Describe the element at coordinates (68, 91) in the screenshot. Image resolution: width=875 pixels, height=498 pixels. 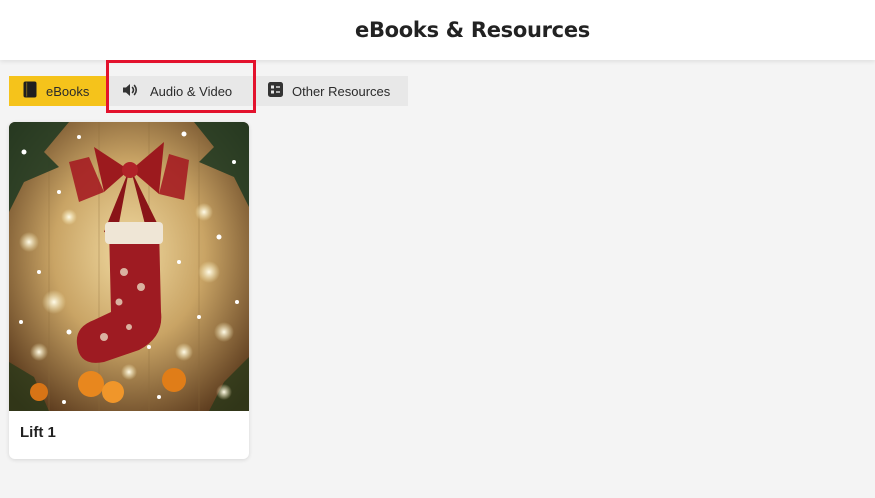
I see `tab-ebooks-label: eBooks` at that location.